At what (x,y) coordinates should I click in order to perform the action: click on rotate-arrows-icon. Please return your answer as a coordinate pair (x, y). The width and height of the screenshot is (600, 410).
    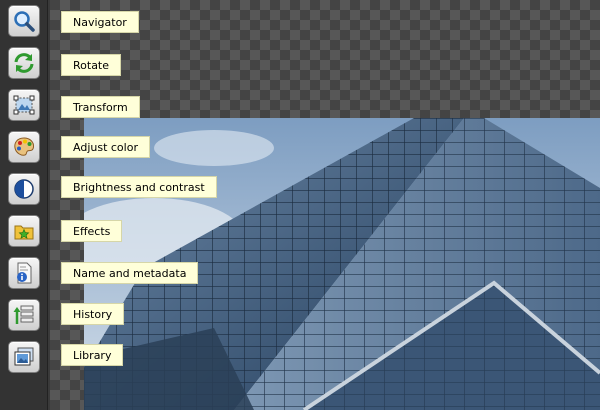
    Looking at the image, I should click on (24, 63).